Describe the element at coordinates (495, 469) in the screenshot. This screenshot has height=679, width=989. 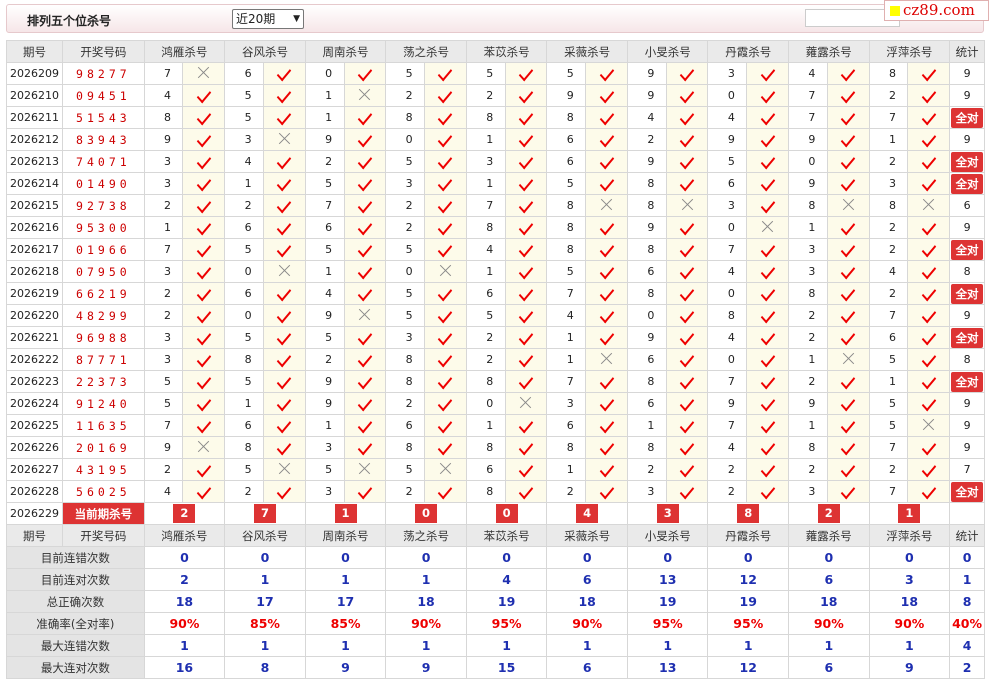
I see `table-row: 2026227 43195 2 5 5 5 6 1 2 2 2 2 7` at that location.